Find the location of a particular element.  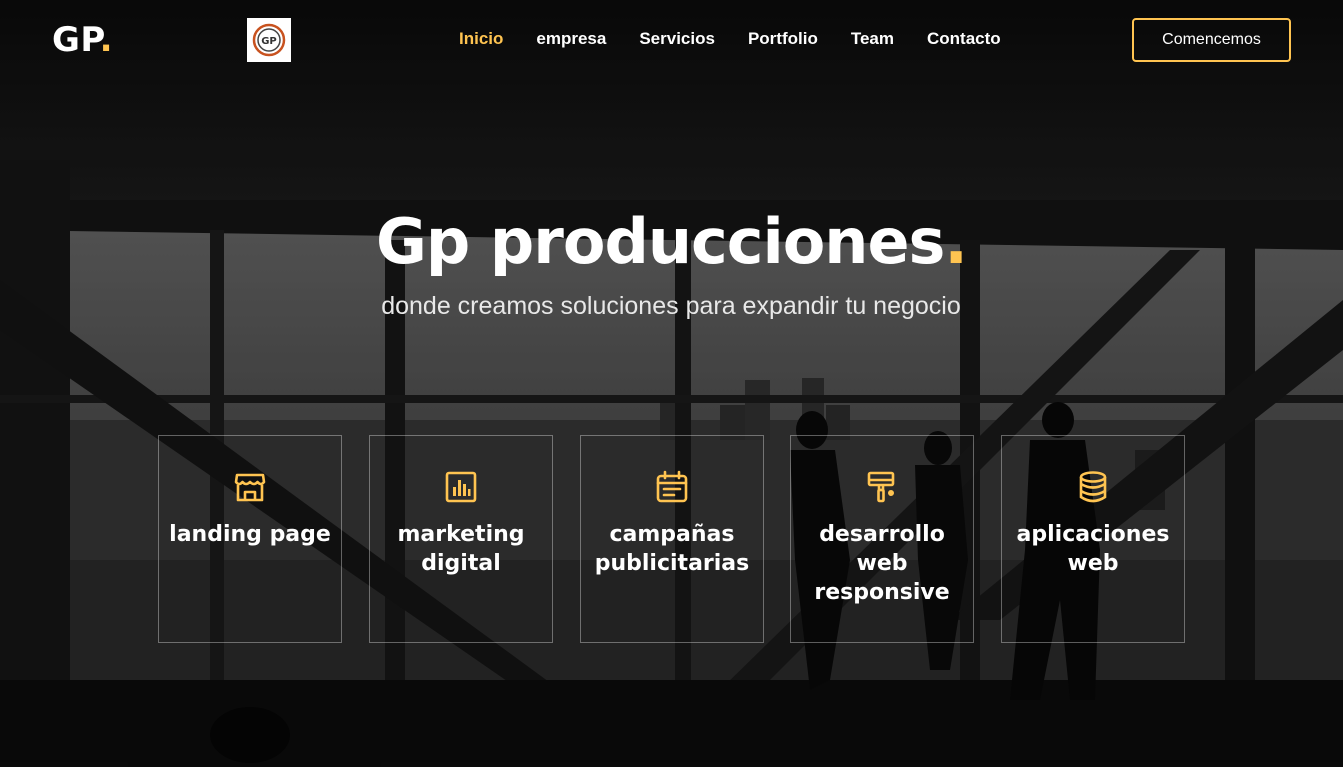

bar-chart-icon is located at coordinates (461, 487).